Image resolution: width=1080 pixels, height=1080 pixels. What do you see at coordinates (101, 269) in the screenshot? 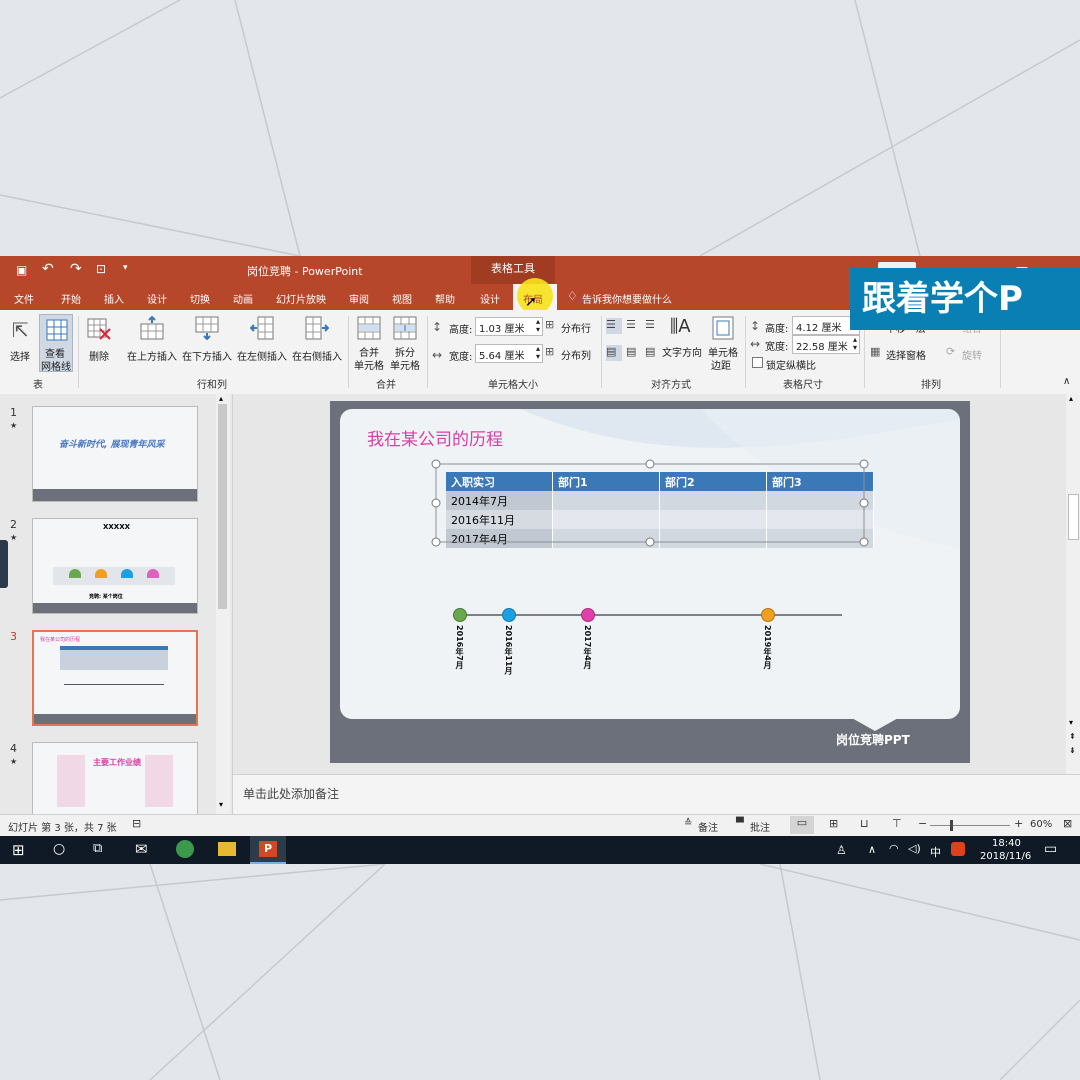
I see `start-from-beginning-icon: ⊡` at bounding box center [101, 269].